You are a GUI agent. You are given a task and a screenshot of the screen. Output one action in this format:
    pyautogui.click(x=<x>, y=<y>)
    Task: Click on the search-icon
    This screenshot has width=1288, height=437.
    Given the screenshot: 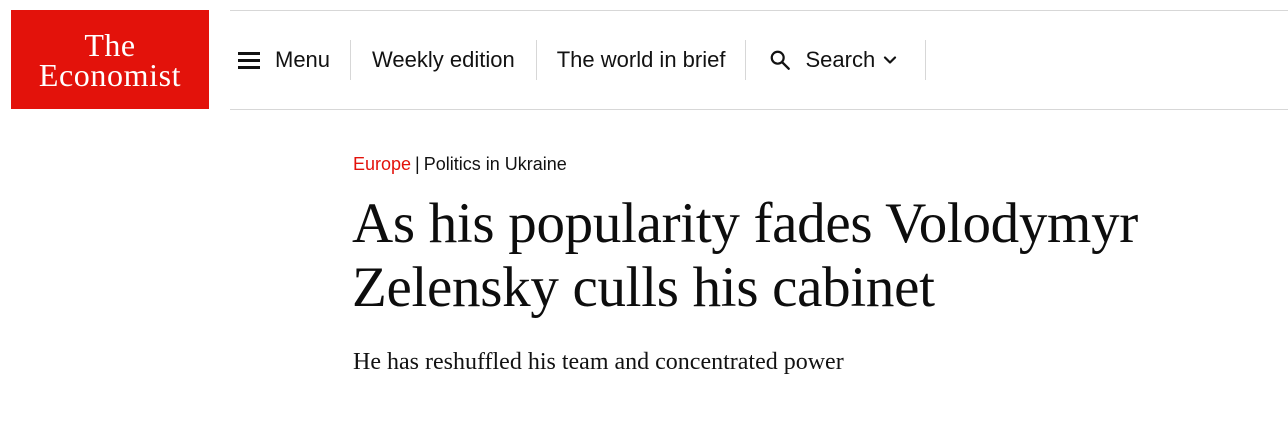 What is the action you would take?
    pyautogui.click(x=781, y=60)
    